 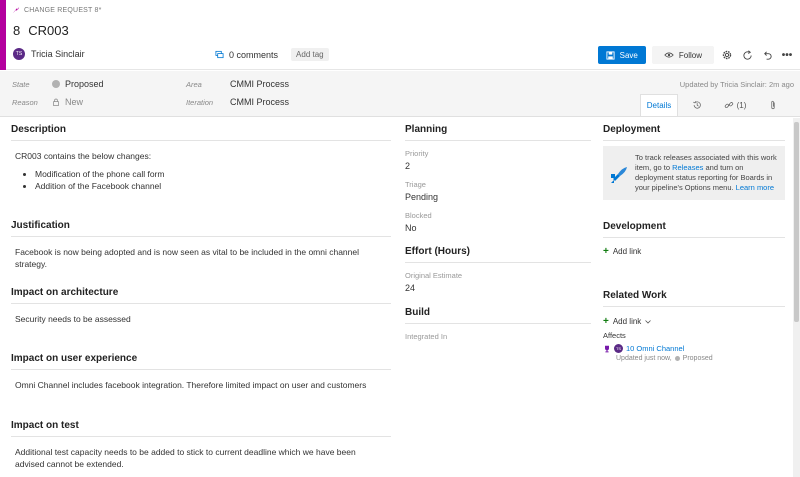 What do you see at coordinates (201, 228) in the screenshot?
I see `justification-title: Justification` at bounding box center [201, 228].